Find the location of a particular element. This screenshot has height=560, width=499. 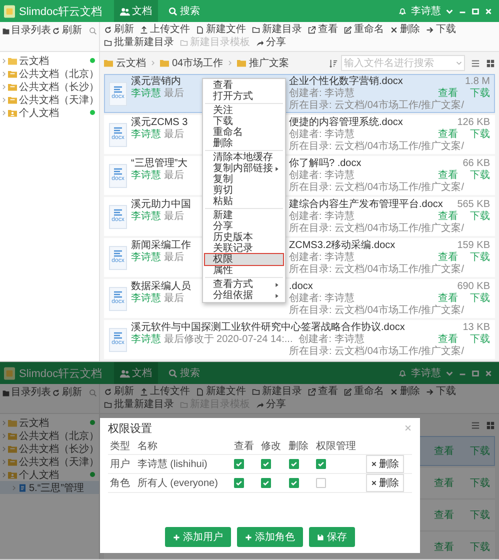

file-size: 690 KB is located at coordinates (473, 286).